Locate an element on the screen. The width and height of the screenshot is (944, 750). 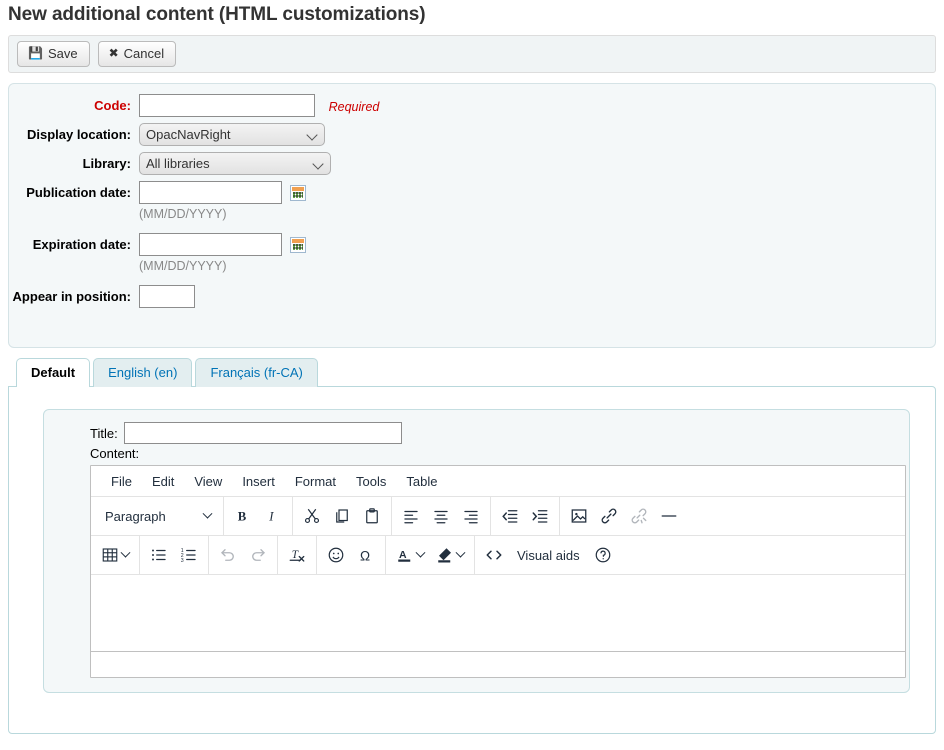
expiration-date-hint: (MM/DD/YYYY) is located at coordinates (183, 266).